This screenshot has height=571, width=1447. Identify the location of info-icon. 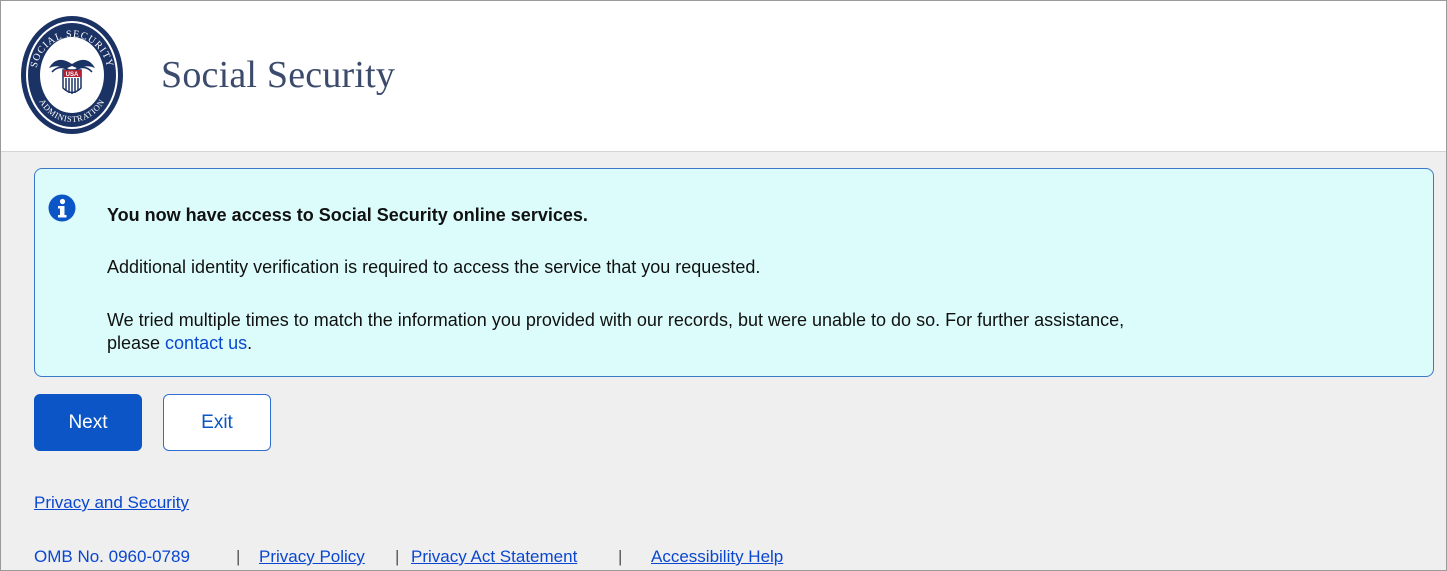
(62, 208).